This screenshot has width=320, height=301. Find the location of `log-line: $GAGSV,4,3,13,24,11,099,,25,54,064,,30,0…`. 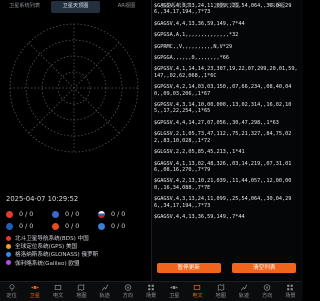

log-line: $GAGSV,4,3,13,24,11,099,,25,54,064,,30,0… is located at coordinates (223, 202).